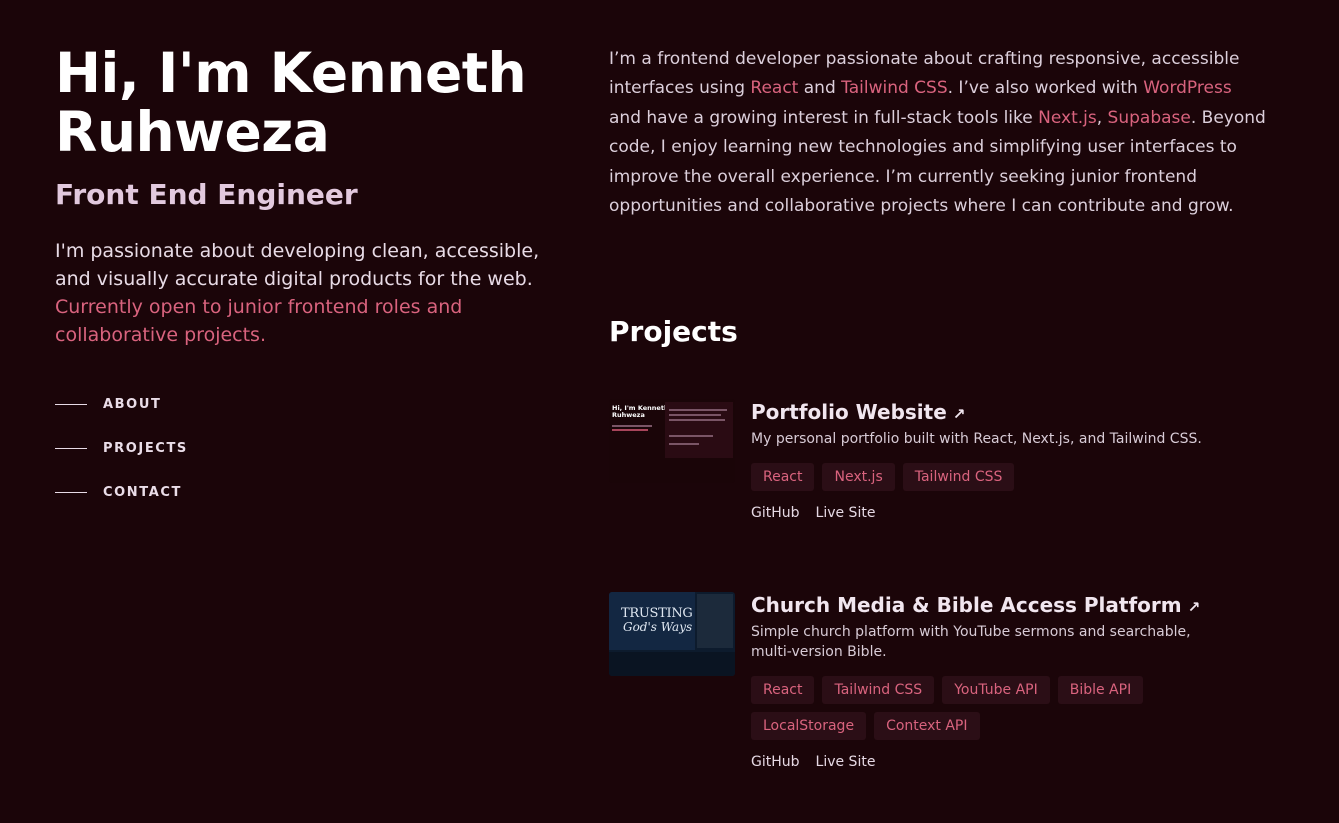 The height and width of the screenshot is (823, 1339). Describe the element at coordinates (858, 477) in the screenshot. I see `tech-tag: Next.js` at that location.